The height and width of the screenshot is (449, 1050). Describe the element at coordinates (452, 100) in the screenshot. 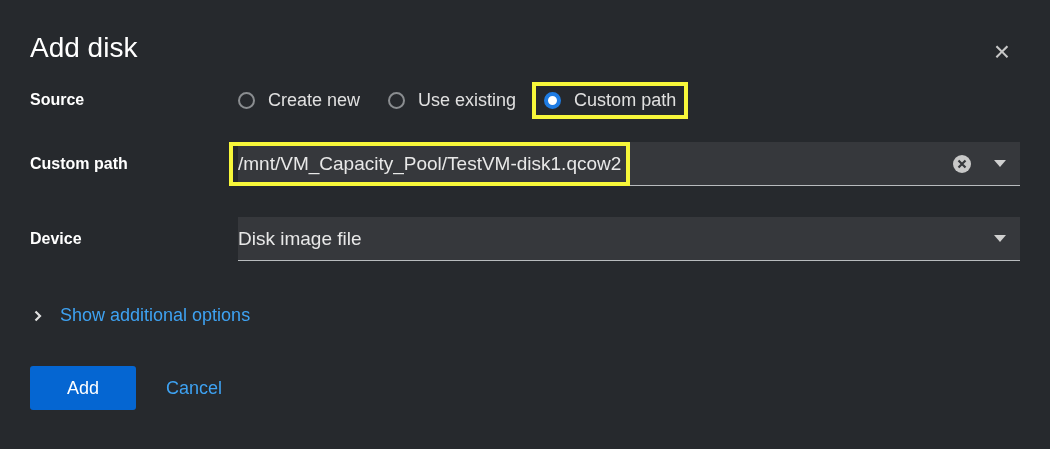

I see `radio-option: Use existing` at that location.